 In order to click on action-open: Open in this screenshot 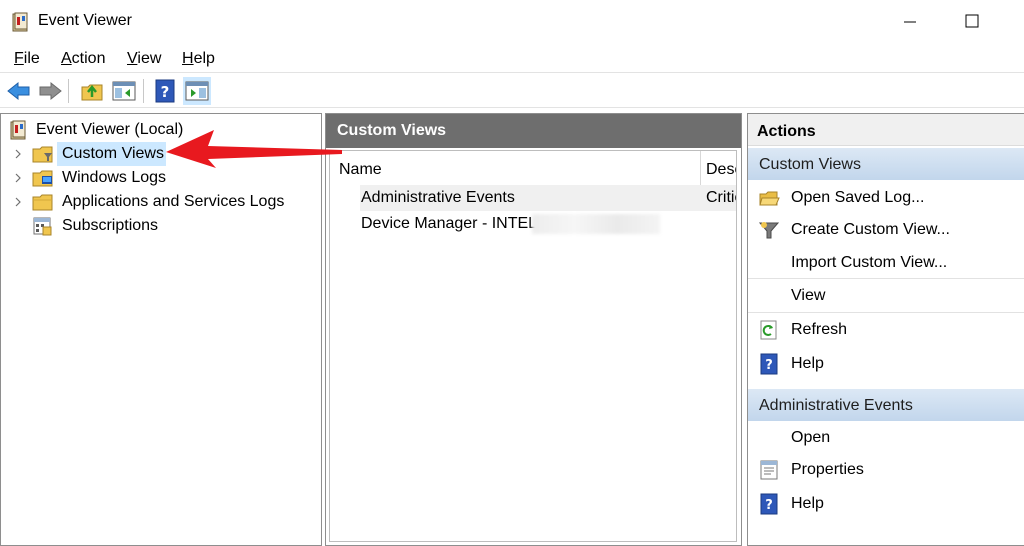, I will do `click(886, 438)`.